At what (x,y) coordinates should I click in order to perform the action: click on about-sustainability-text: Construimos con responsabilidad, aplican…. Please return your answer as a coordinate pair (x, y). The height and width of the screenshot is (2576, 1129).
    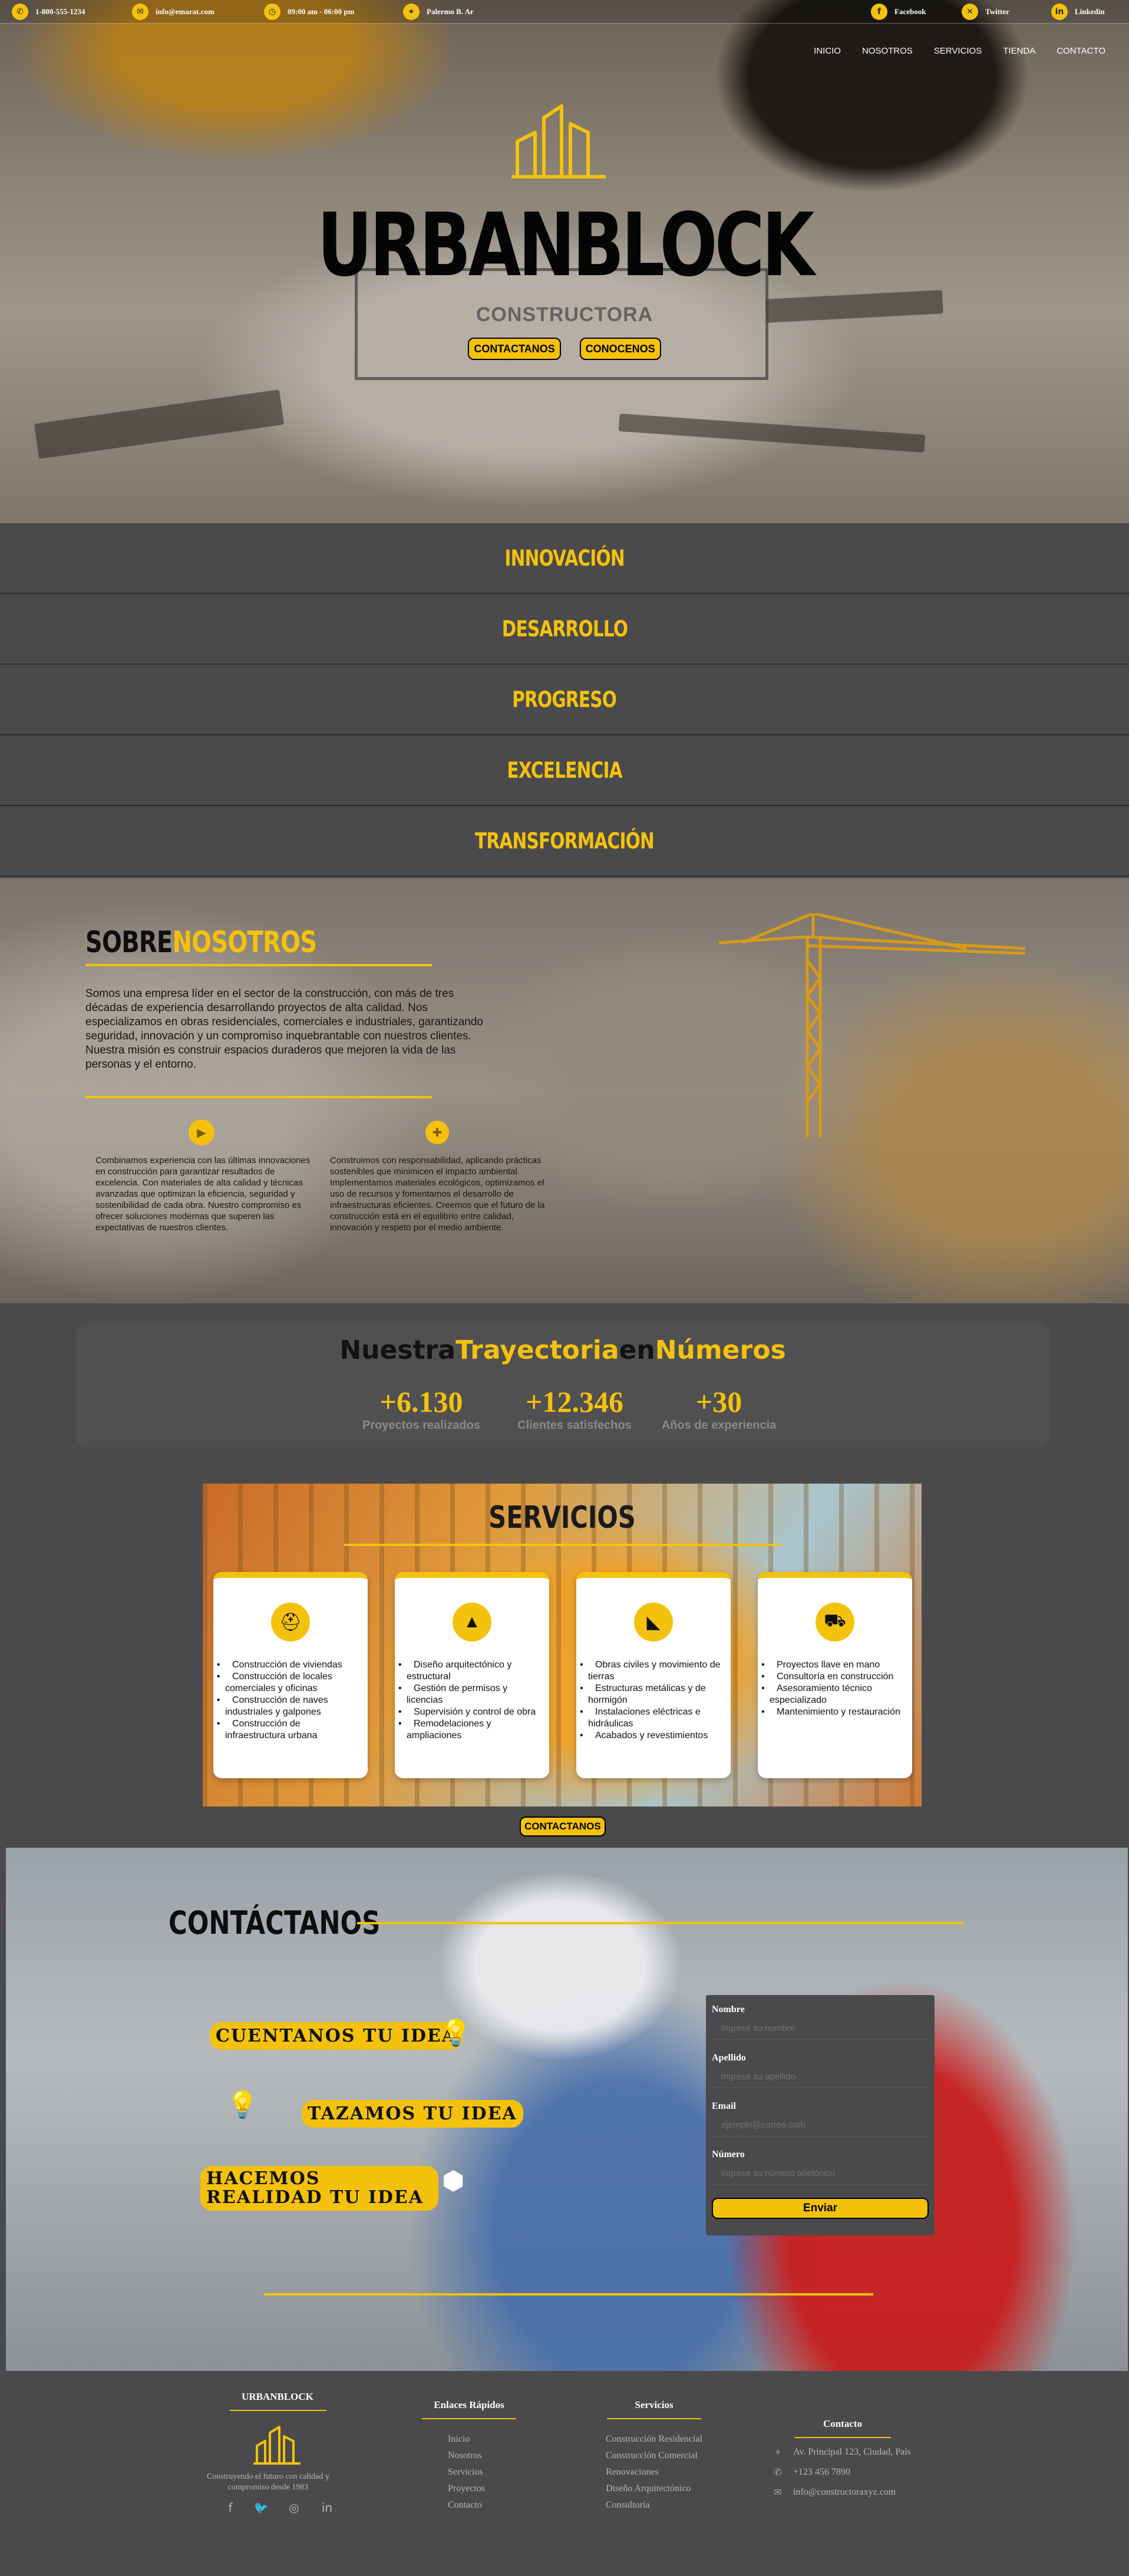
    Looking at the image, I should click on (437, 1194).